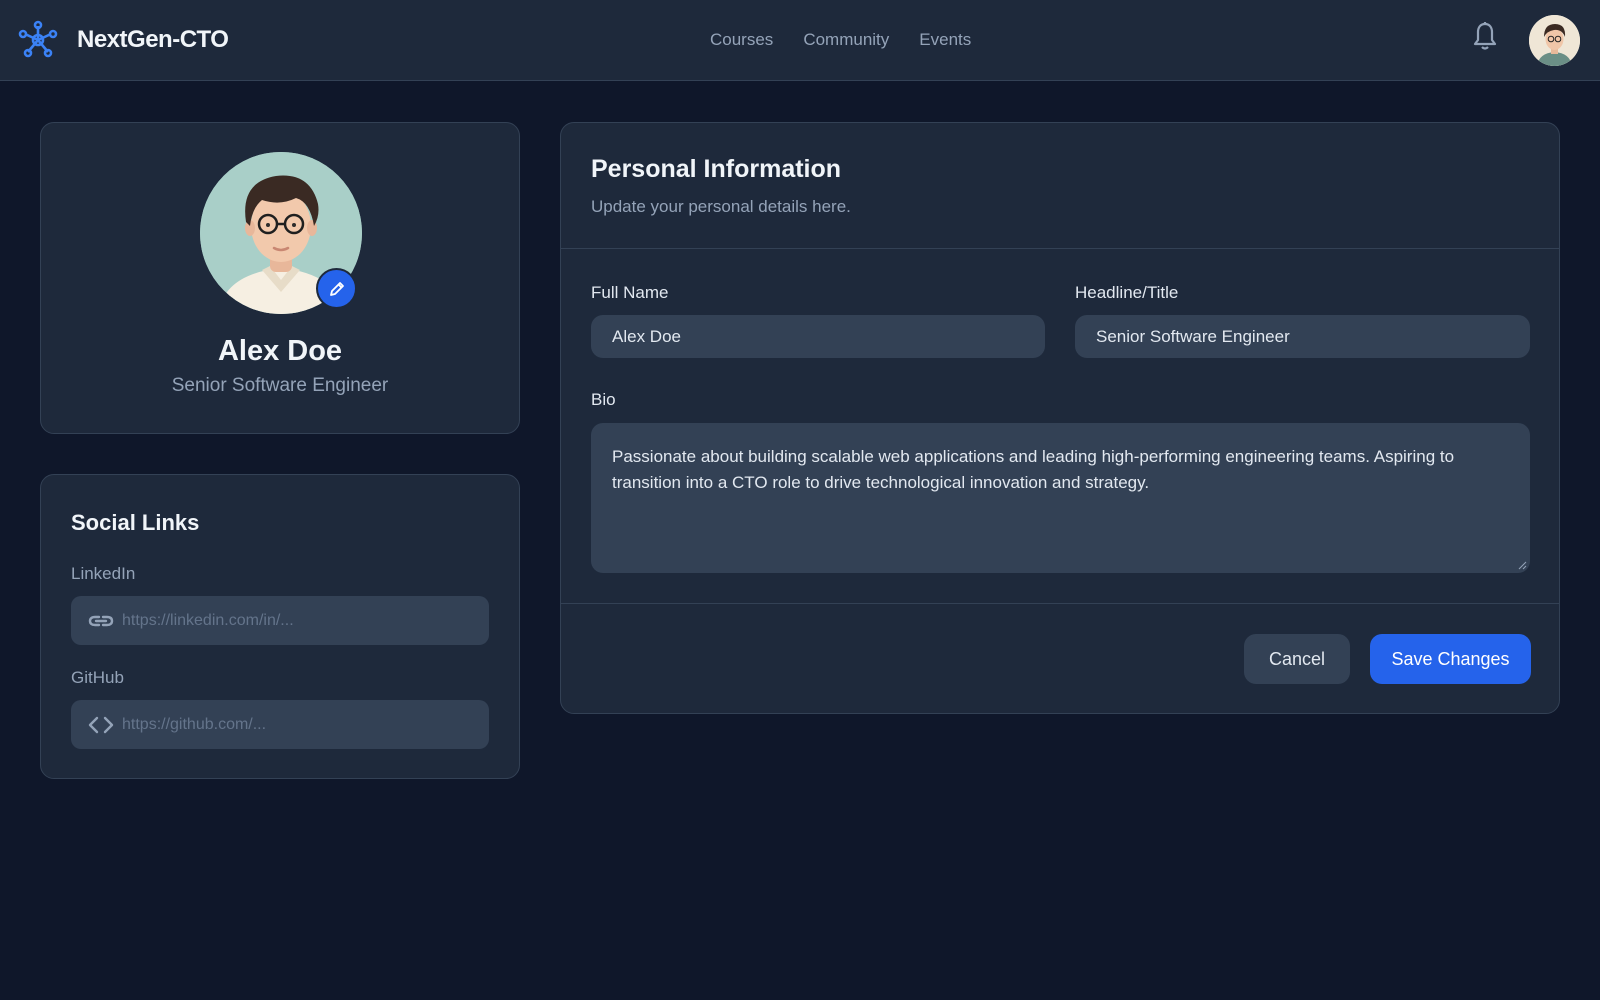 Image resolution: width=1600 pixels, height=1000 pixels. I want to click on full-name-label: Full Name, so click(630, 292).